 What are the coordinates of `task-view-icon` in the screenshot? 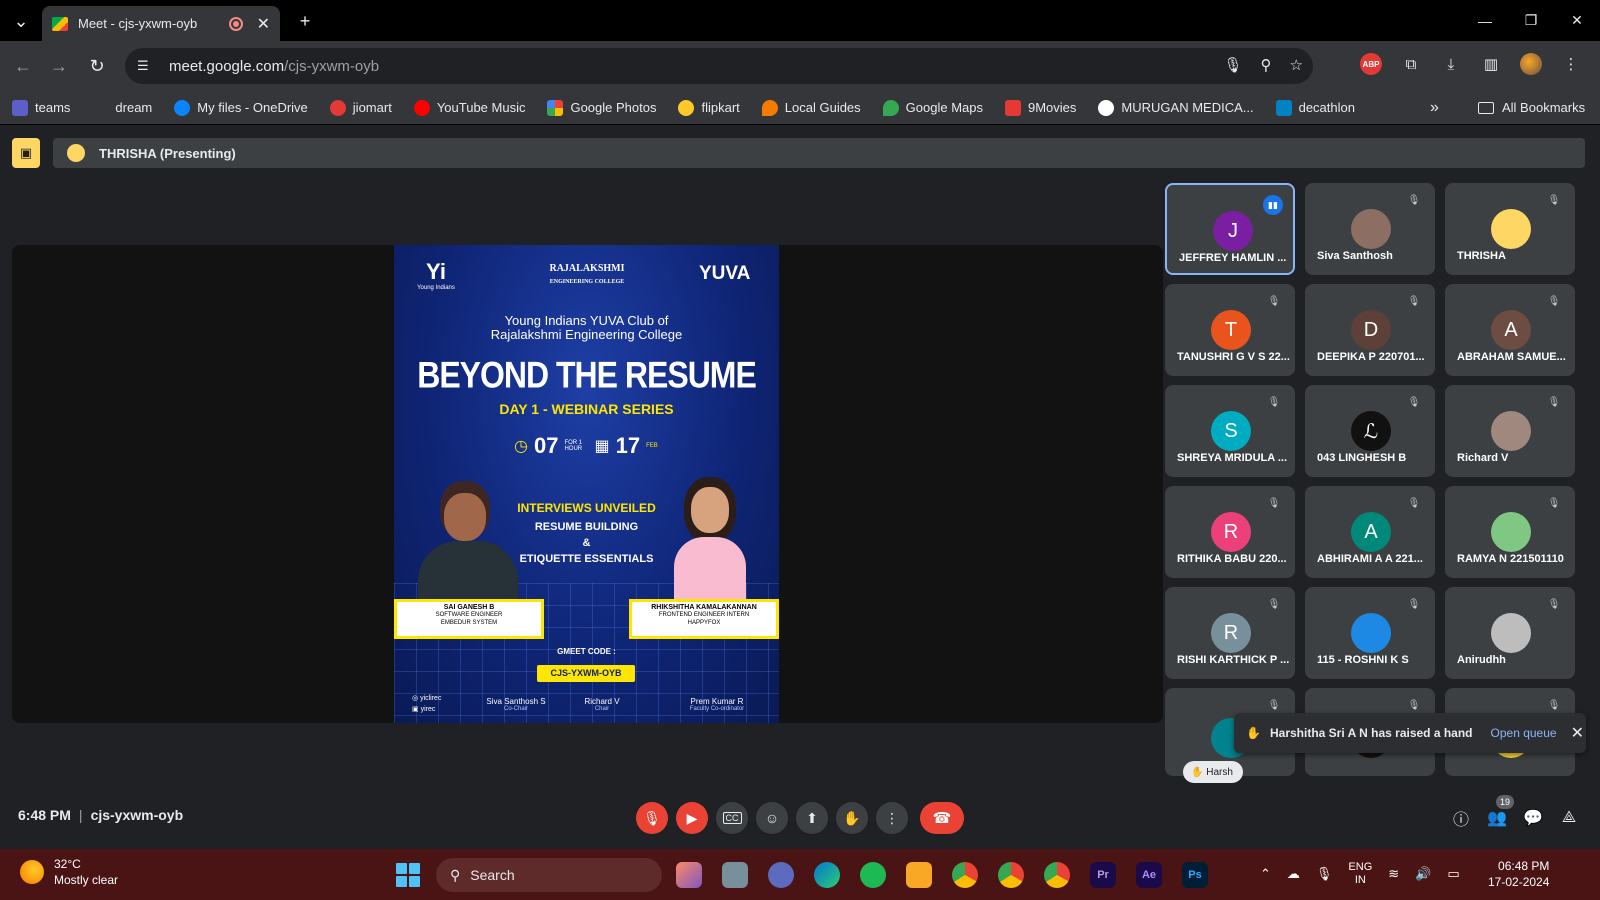 It's located at (735, 875).